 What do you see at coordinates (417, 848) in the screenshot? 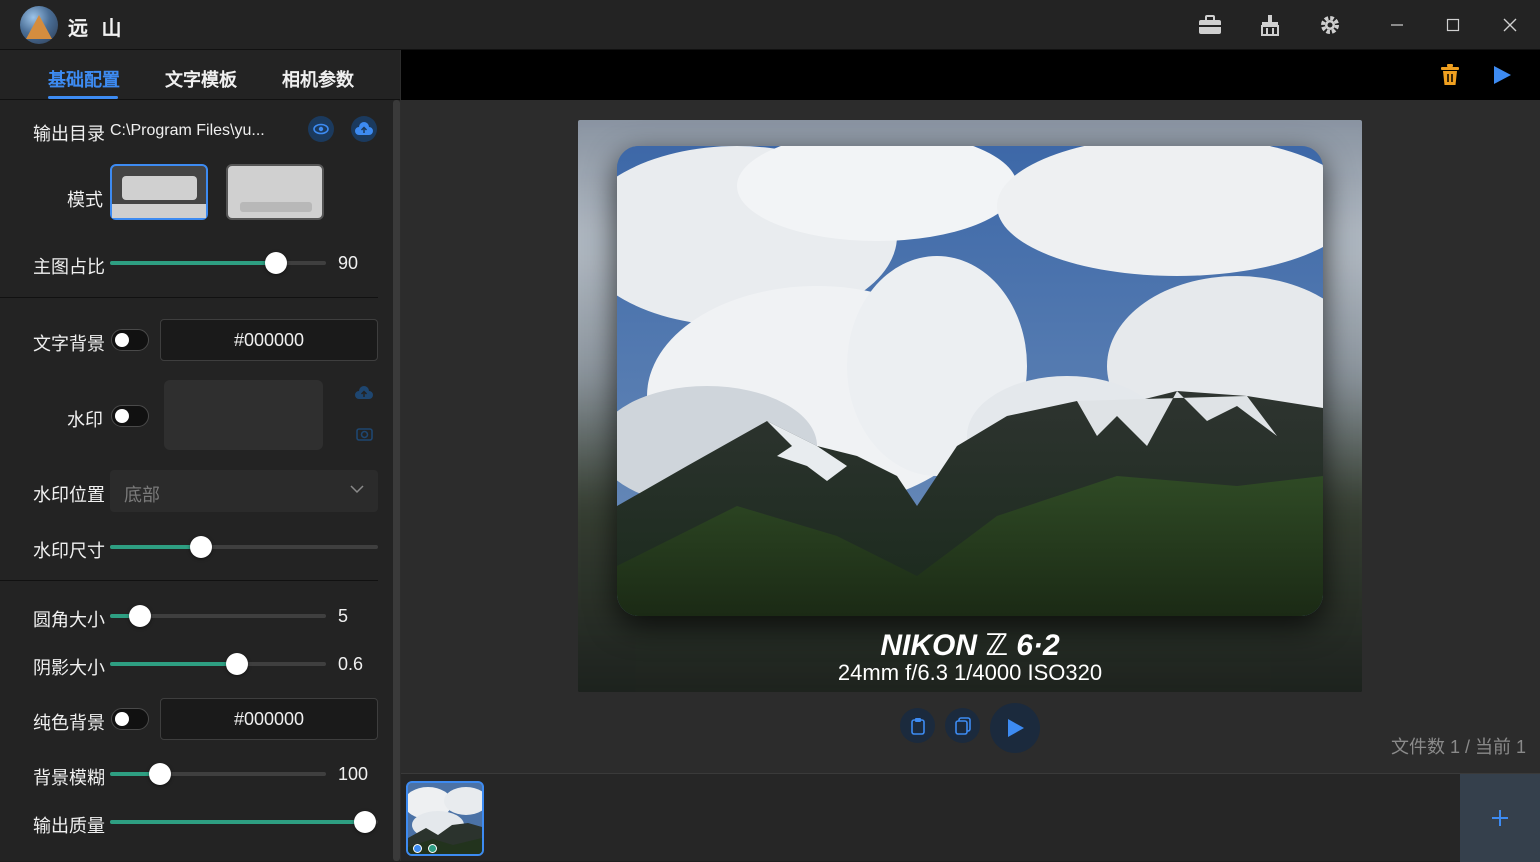
I see `status-dot-blue` at bounding box center [417, 848].